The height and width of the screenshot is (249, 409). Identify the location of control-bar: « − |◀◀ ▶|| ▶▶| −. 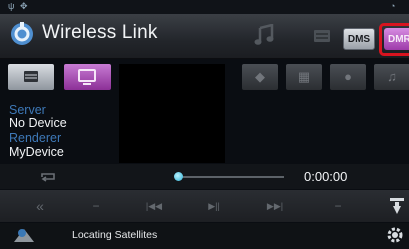
(204, 206).